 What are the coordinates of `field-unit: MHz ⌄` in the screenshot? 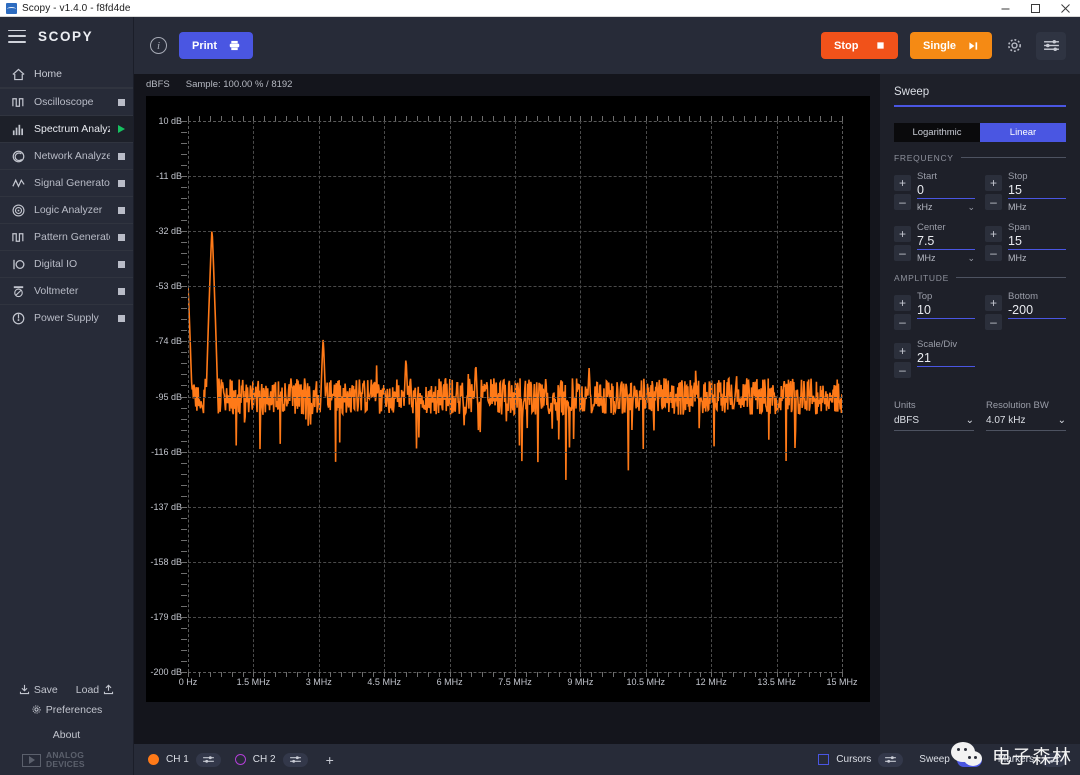 It's located at (946, 257).